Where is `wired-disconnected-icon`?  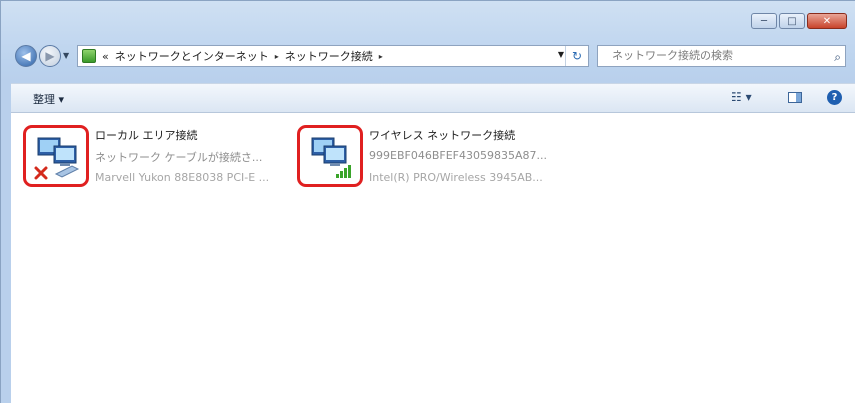 wired-disconnected-icon is located at coordinates (57, 158).